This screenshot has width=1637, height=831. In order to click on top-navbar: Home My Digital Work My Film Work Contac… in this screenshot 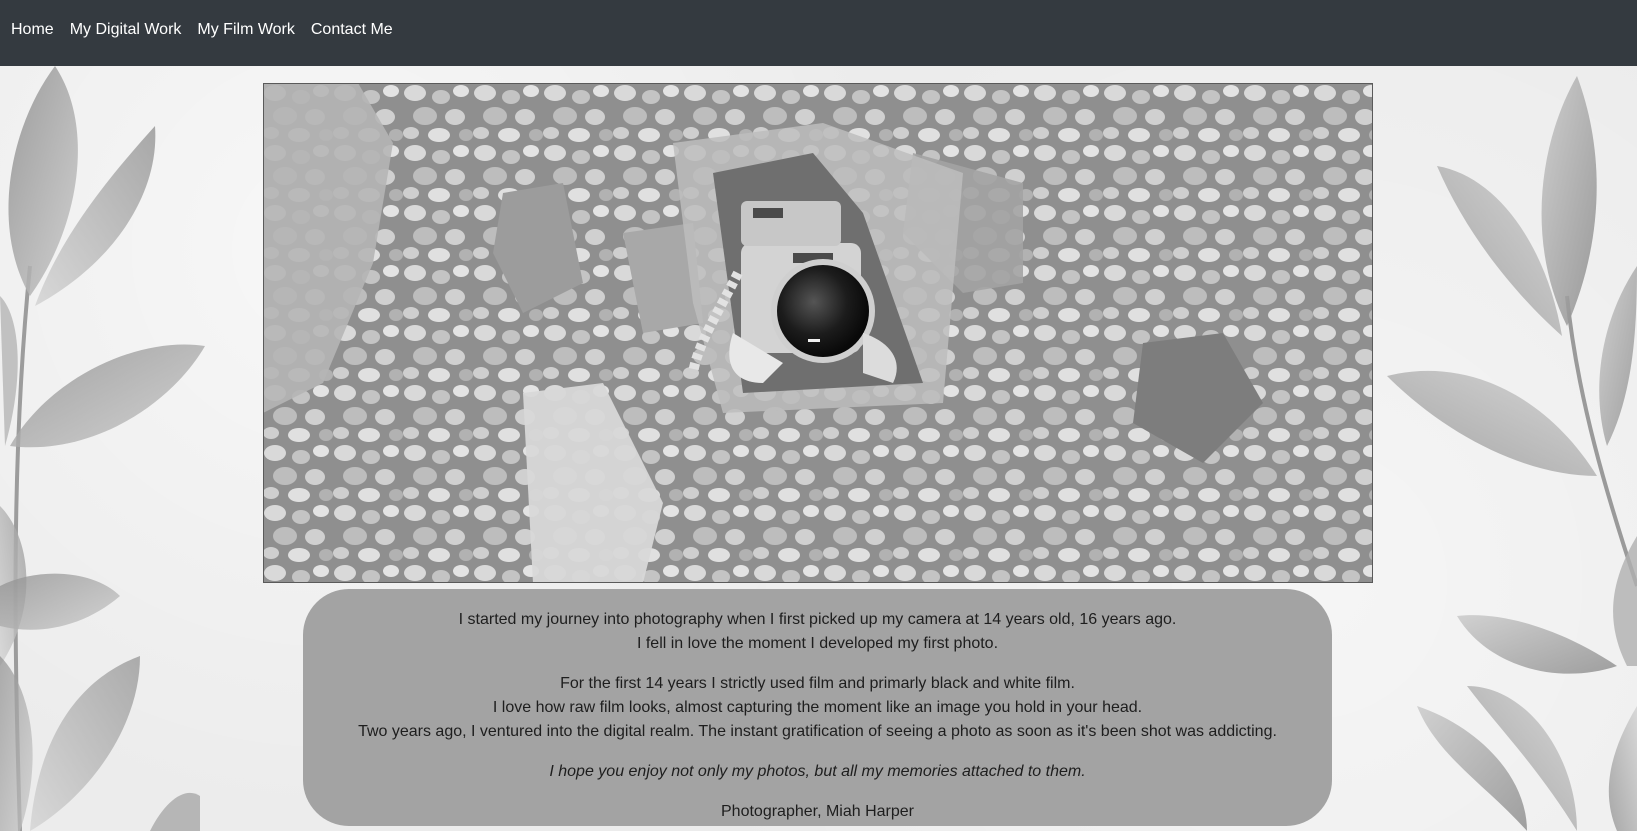, I will do `click(818, 33)`.